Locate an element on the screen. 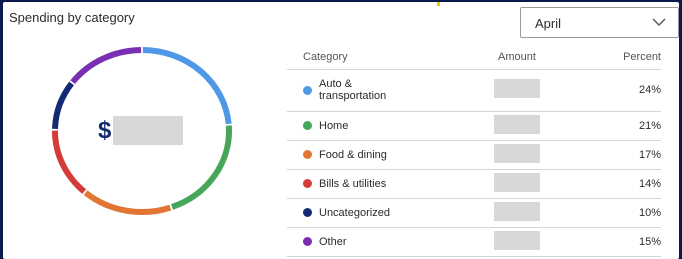  percent-cell: 15% is located at coordinates (616, 242).